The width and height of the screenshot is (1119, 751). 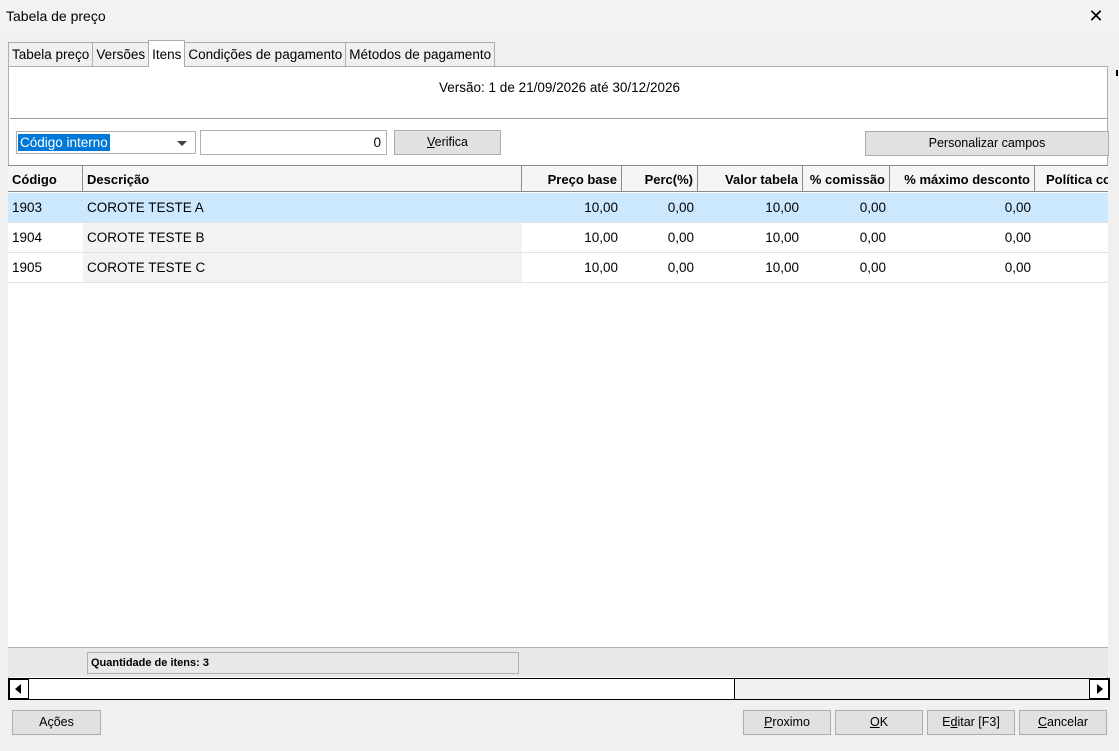 What do you see at coordinates (559, 87) in the screenshot?
I see `version-info: Versão: 1 de 21/09/2026 até 30/12/2026` at bounding box center [559, 87].